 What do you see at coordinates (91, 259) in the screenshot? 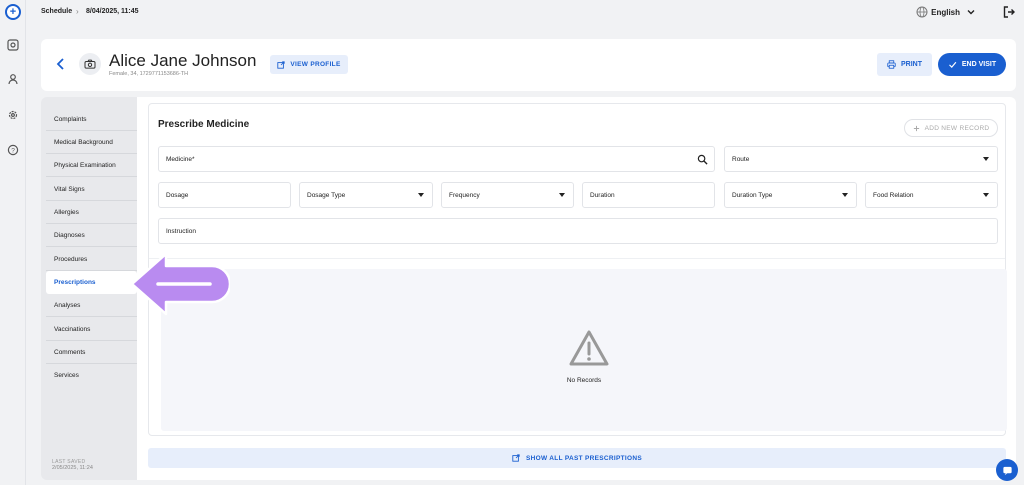
I see `sidebar-item-procedures: Procedures` at bounding box center [91, 259].